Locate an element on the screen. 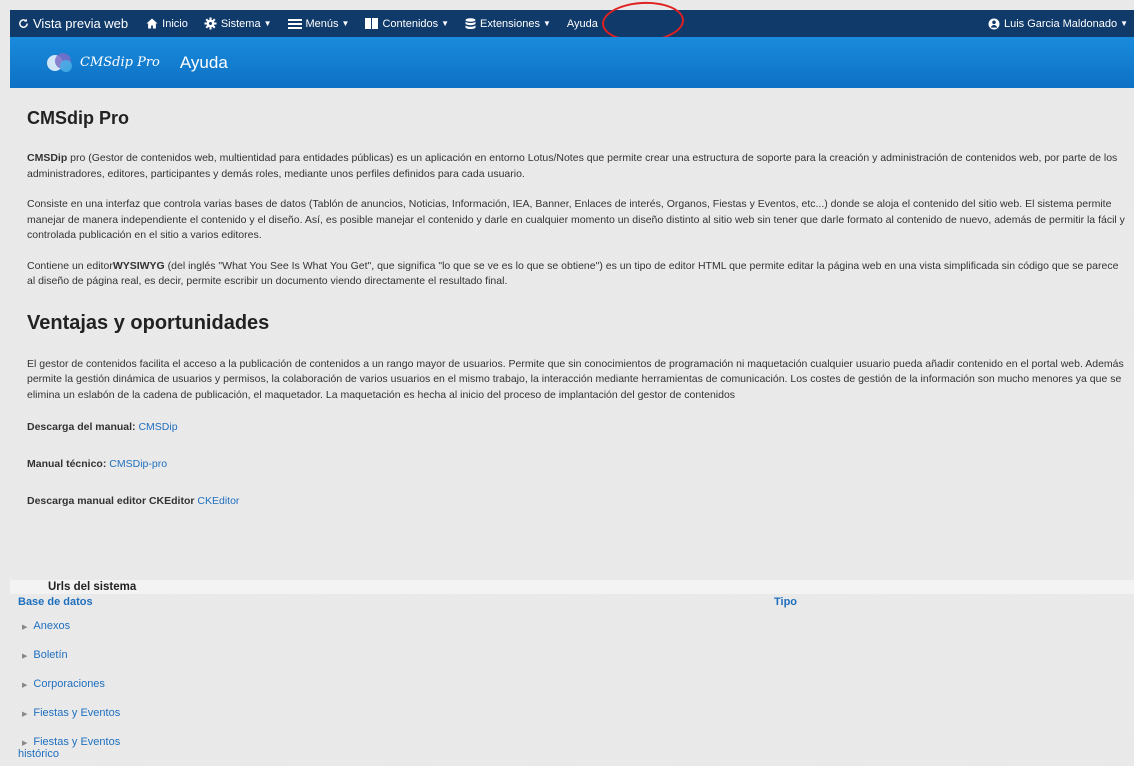 The image size is (1134, 766). list-item-label-line2: histórico is located at coordinates (38, 754).